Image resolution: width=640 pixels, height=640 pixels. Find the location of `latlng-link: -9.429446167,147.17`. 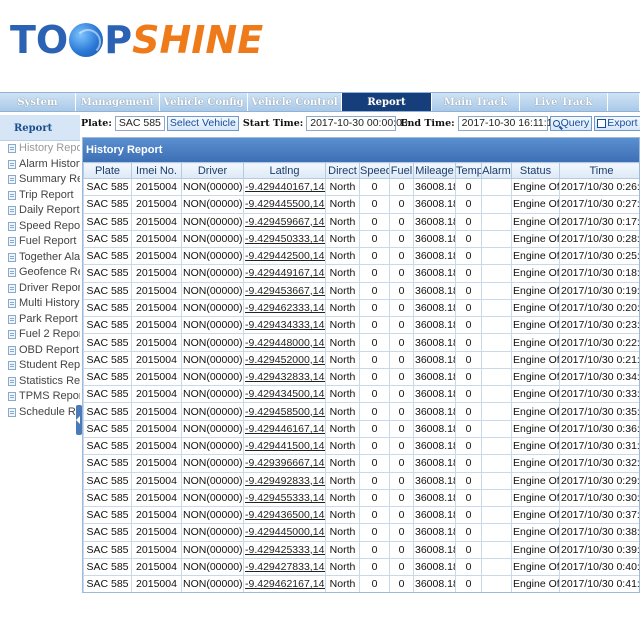

latlng-link: -9.429446167,147.17 is located at coordinates (284, 428).